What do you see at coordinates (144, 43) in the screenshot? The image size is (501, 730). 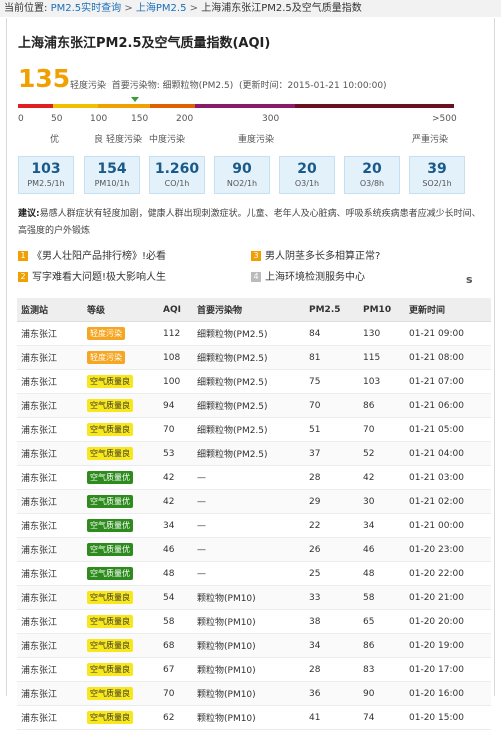 I see `page-title: 上海浦东张江PM2.5及空气质量指数(AQI)` at bounding box center [144, 43].